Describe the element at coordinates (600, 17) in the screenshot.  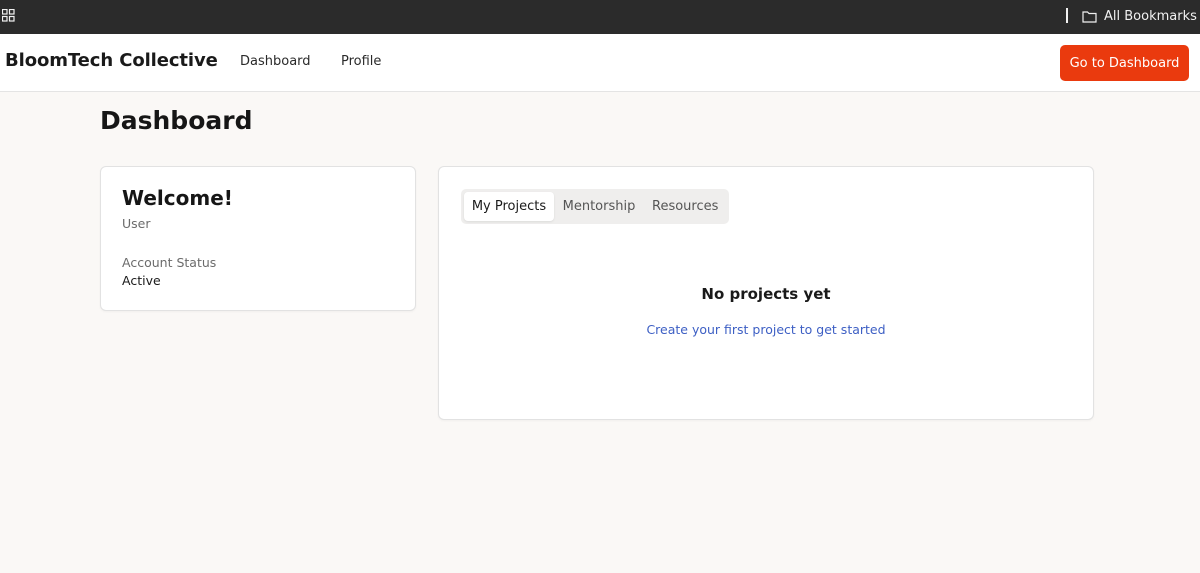
I see `bookmarks-bar: All Bookmarks` at that location.